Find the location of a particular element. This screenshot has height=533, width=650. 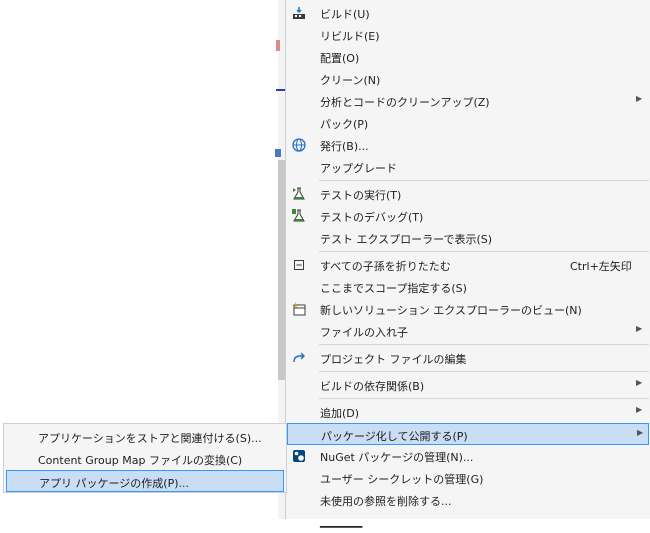

menu-item-add: 追加(D) ▶ is located at coordinates (468, 412).